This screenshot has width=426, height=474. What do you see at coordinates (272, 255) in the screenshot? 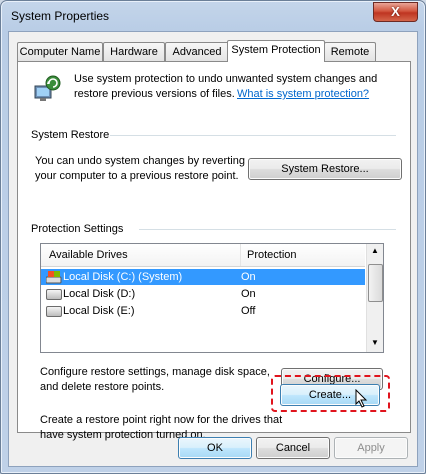
I see `column-protection: Protection` at bounding box center [272, 255].